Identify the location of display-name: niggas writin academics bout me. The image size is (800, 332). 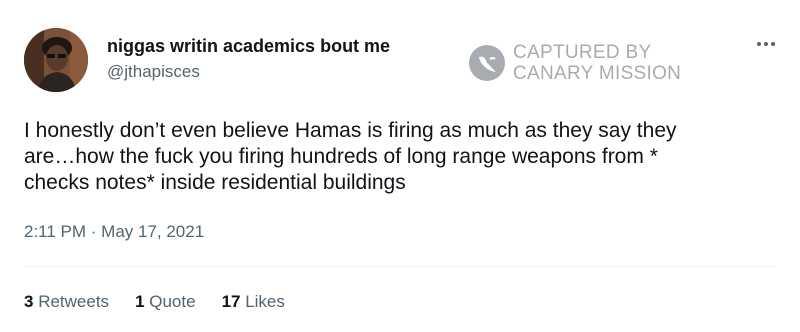
(248, 46).